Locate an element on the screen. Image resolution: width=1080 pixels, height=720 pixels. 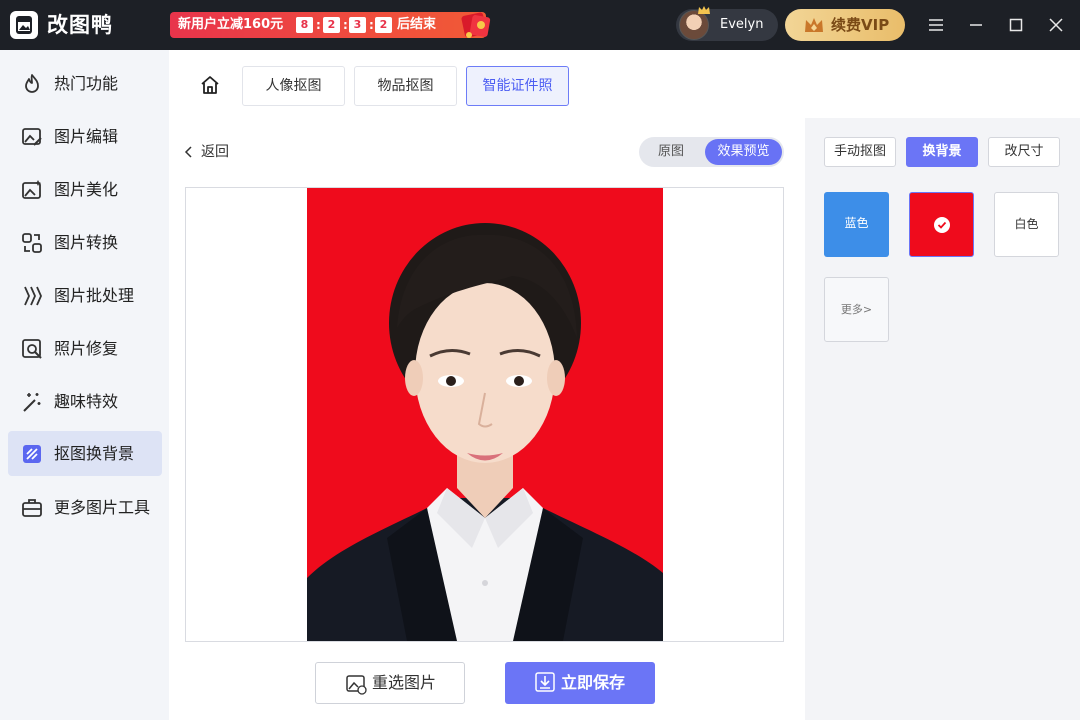
sidebar-item-hot: 热门功能 is located at coordinates (85, 83).